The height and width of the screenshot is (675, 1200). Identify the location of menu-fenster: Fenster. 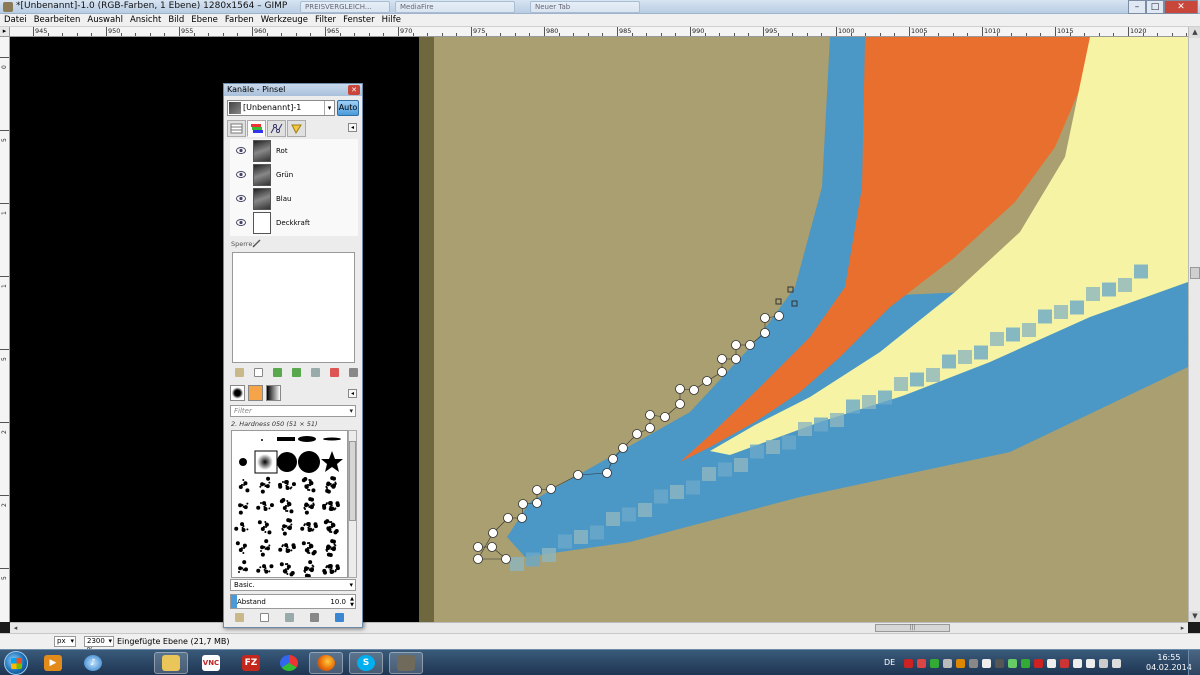
(359, 20).